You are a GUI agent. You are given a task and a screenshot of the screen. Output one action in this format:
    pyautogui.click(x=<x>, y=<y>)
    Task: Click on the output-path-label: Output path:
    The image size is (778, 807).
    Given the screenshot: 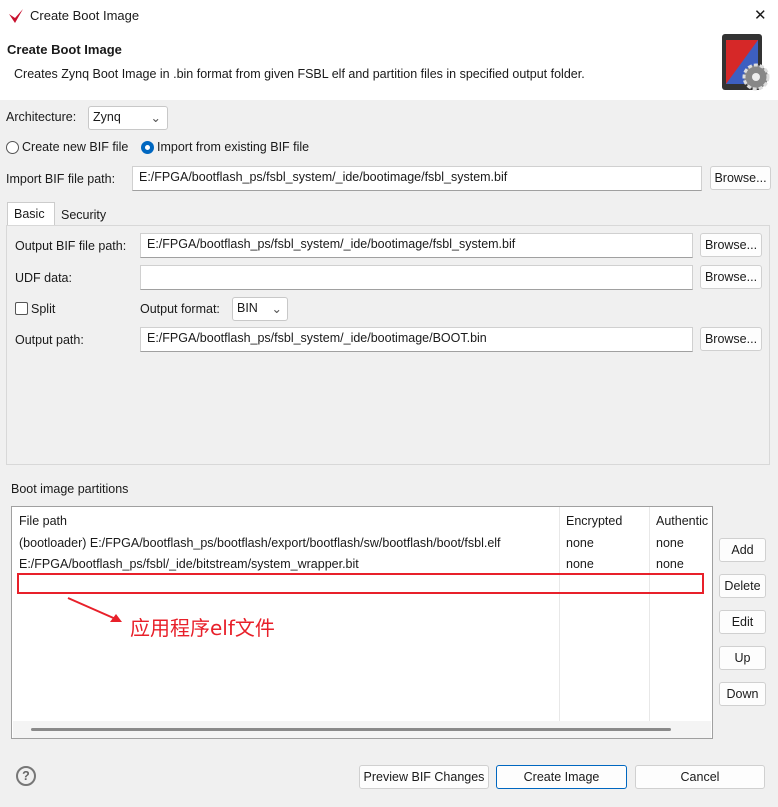 What is the action you would take?
    pyautogui.click(x=49, y=340)
    